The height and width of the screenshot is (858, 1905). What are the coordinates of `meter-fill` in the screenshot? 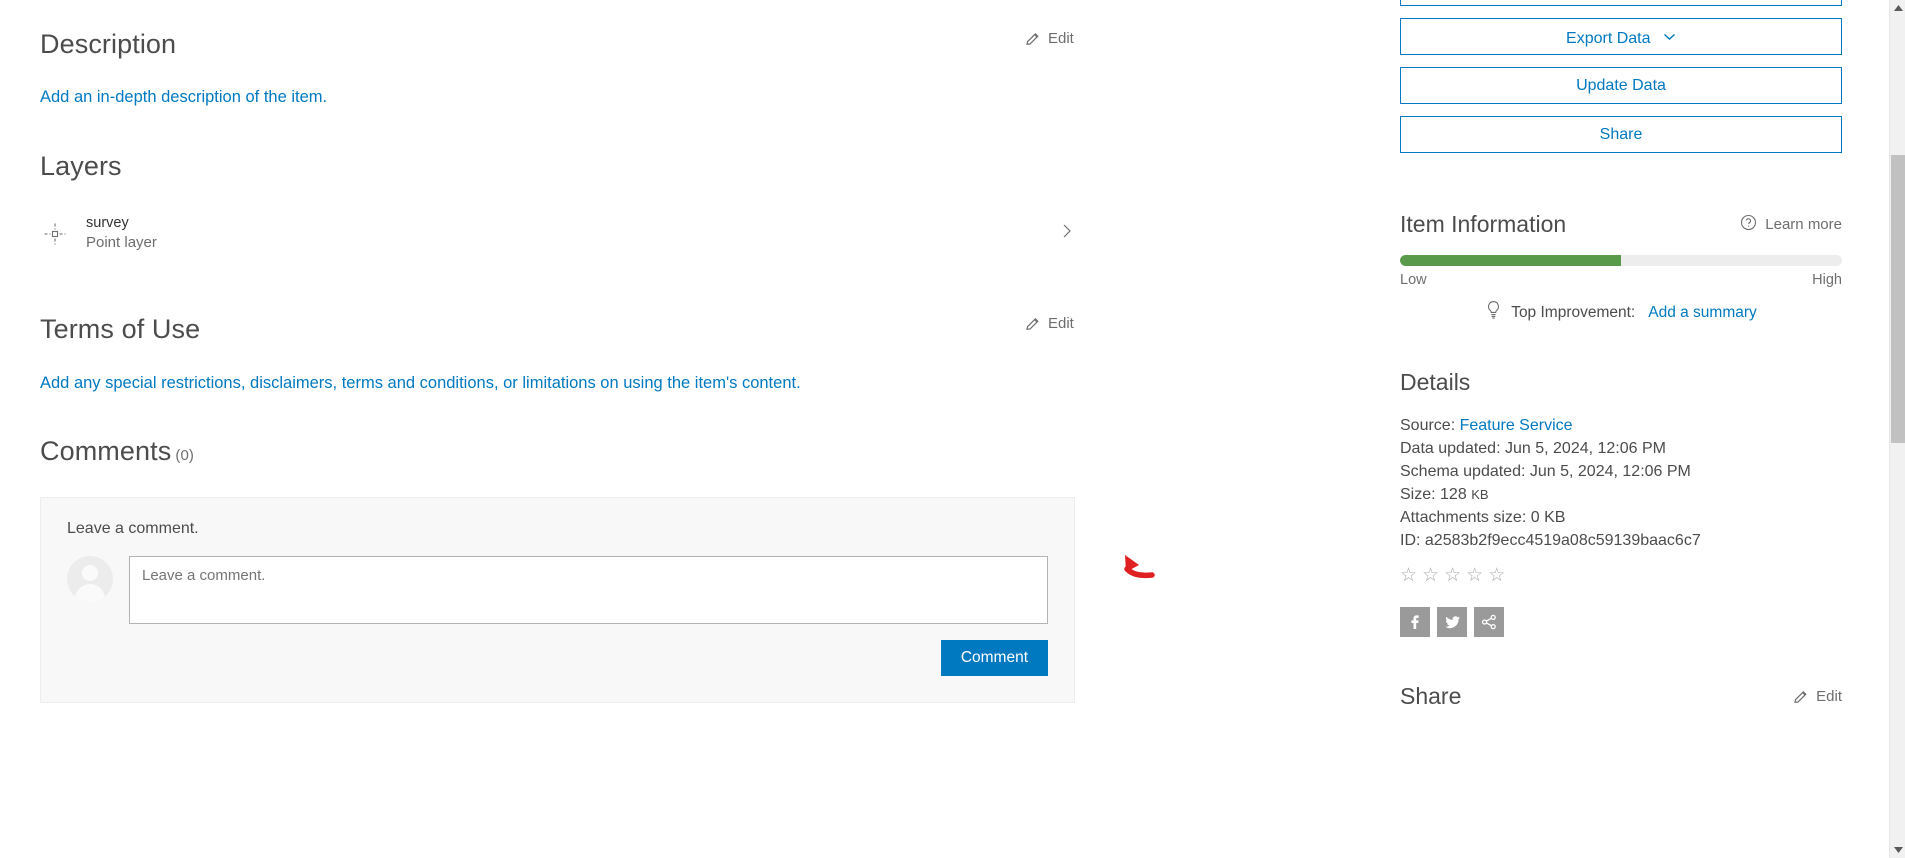 It's located at (1510, 260).